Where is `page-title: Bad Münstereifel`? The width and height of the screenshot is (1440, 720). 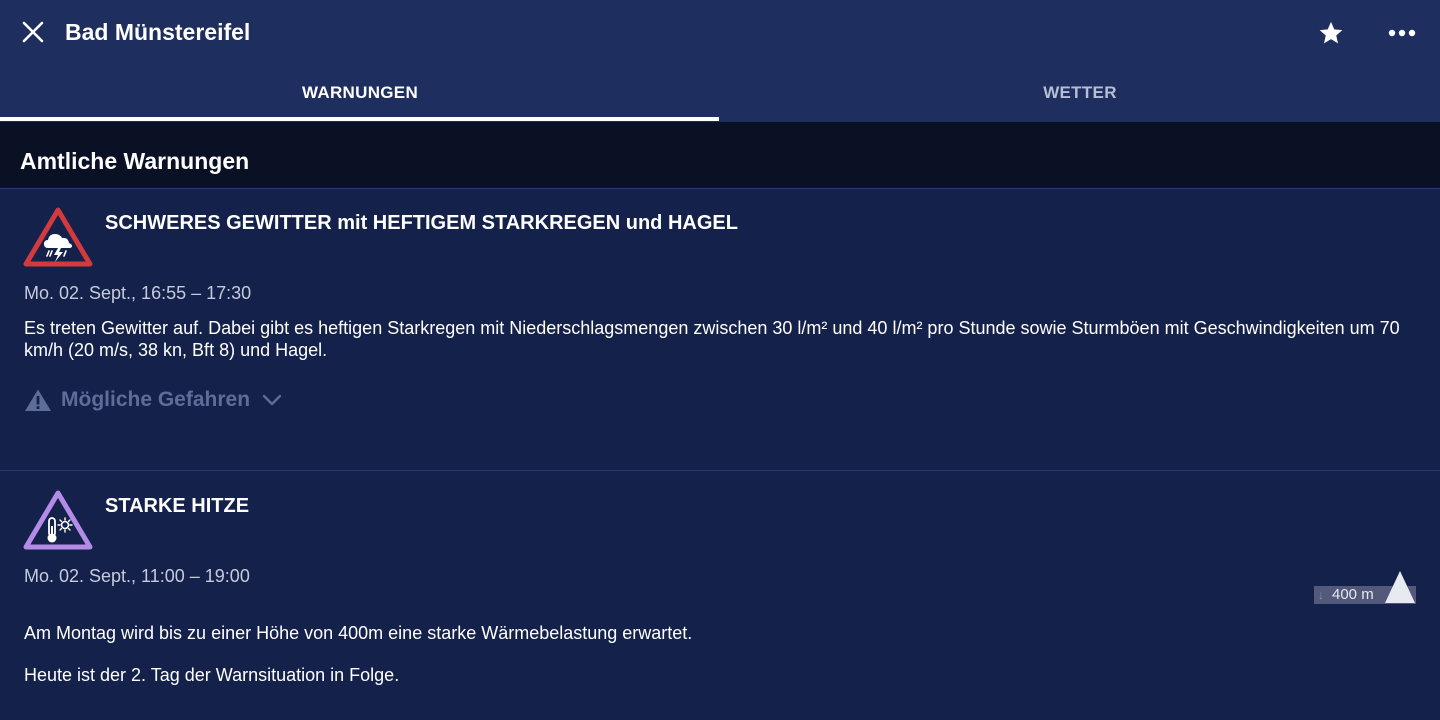
page-title: Bad Münstereifel is located at coordinates (158, 32).